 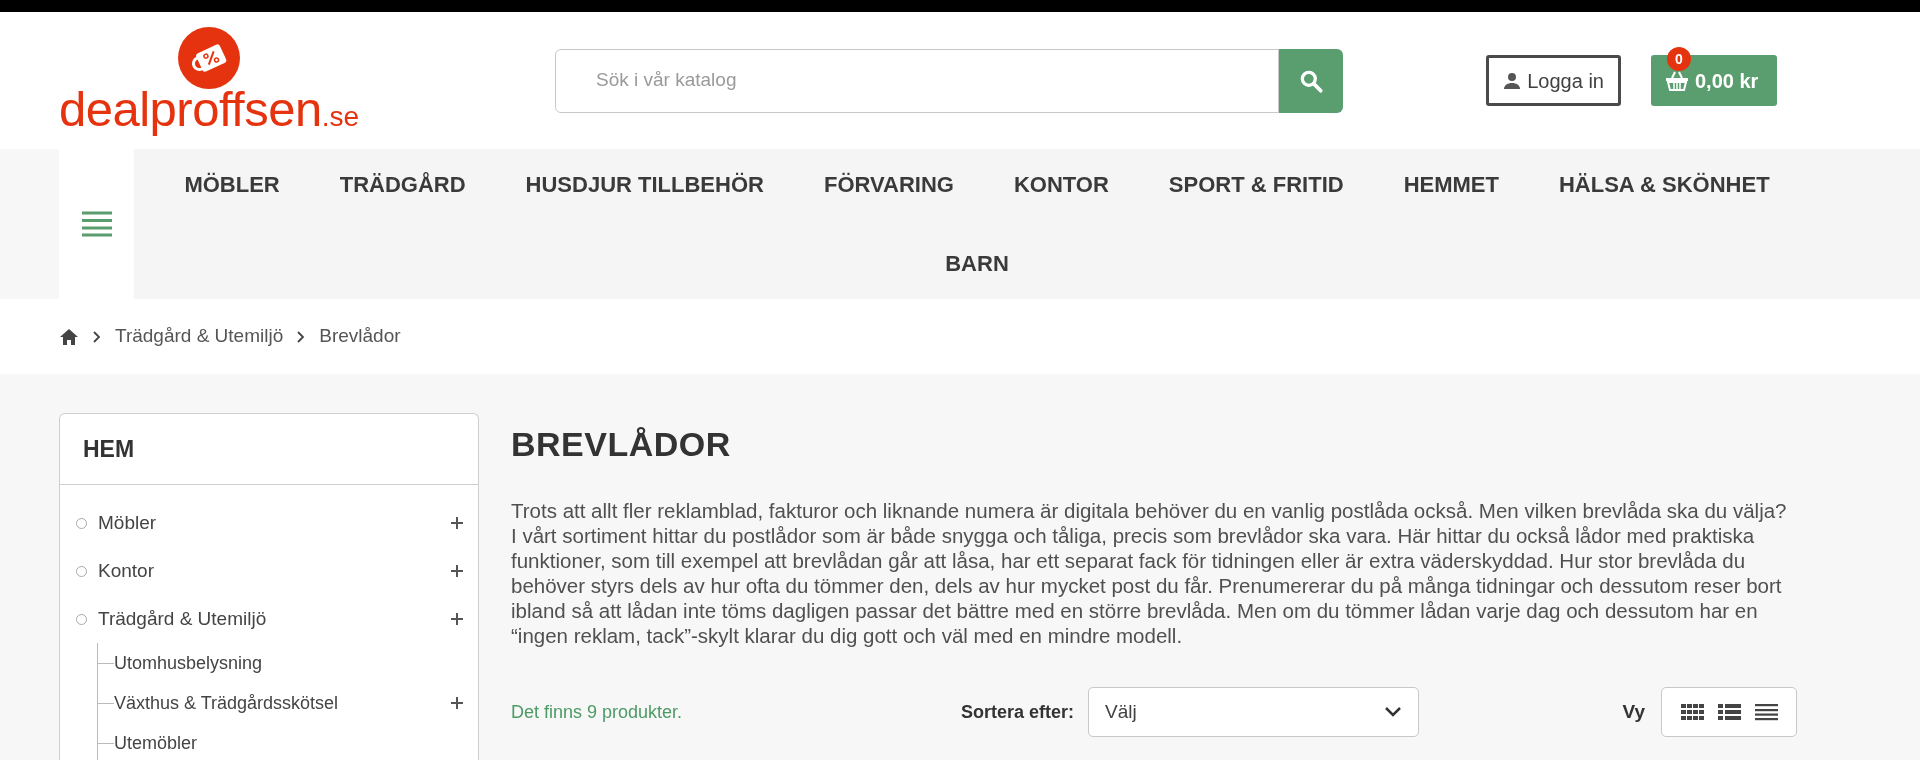 What do you see at coordinates (269, 449) in the screenshot?
I see `sidebar-title: HEM` at bounding box center [269, 449].